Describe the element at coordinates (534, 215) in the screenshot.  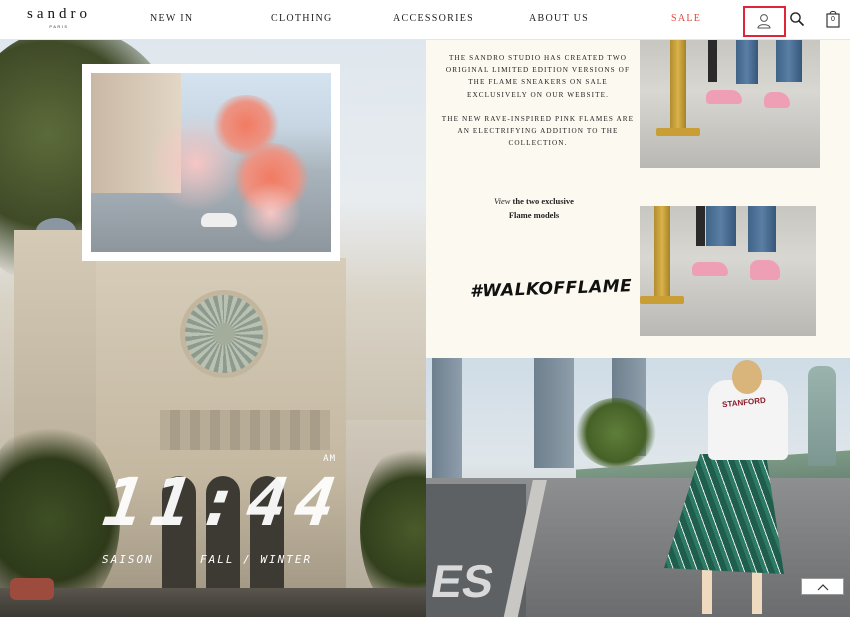
I see `view-link-text-line2: Flame models` at that location.